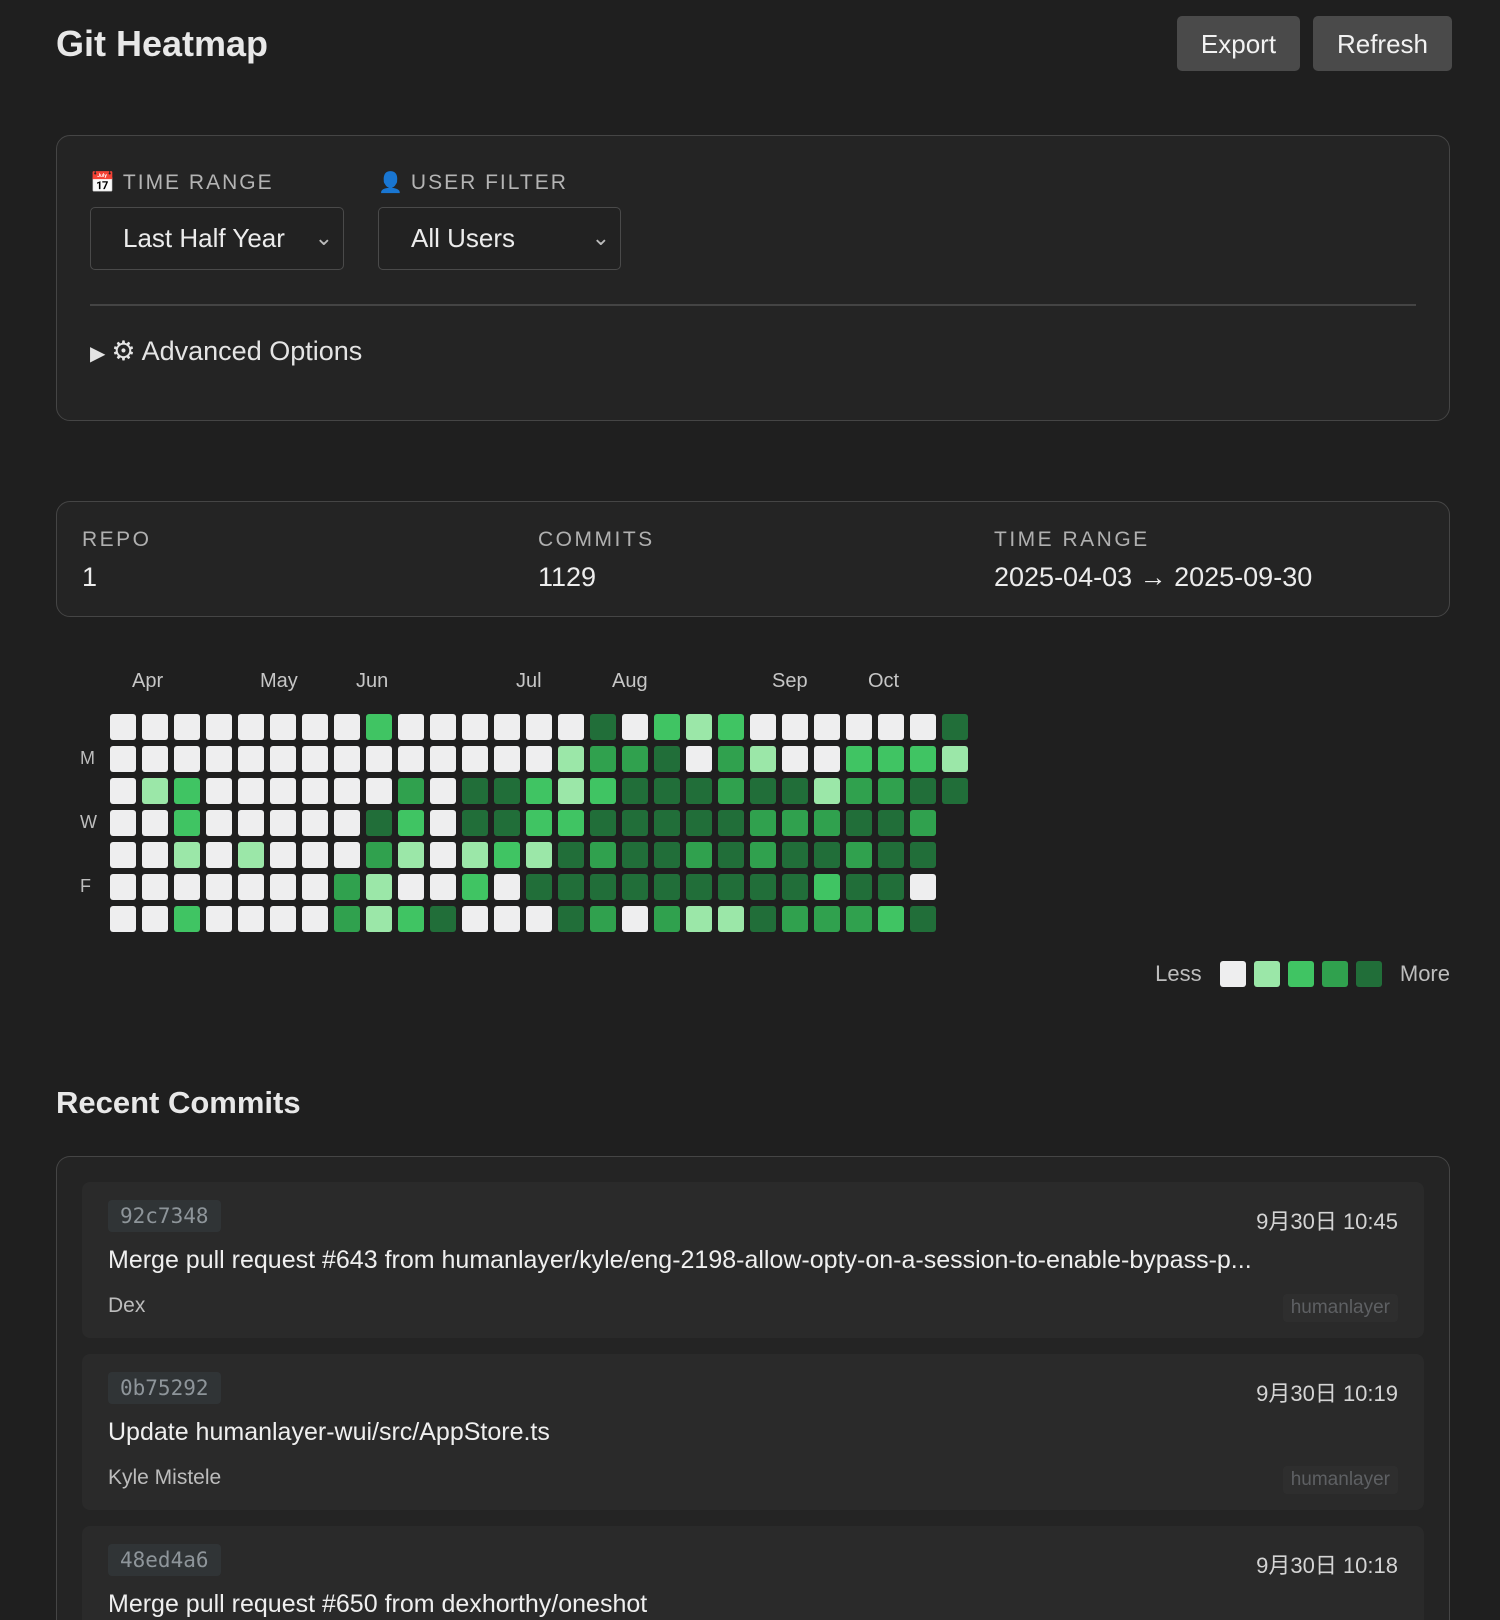  What do you see at coordinates (164, 1216) in the screenshot?
I see `commit-hash: 92c7348` at bounding box center [164, 1216].